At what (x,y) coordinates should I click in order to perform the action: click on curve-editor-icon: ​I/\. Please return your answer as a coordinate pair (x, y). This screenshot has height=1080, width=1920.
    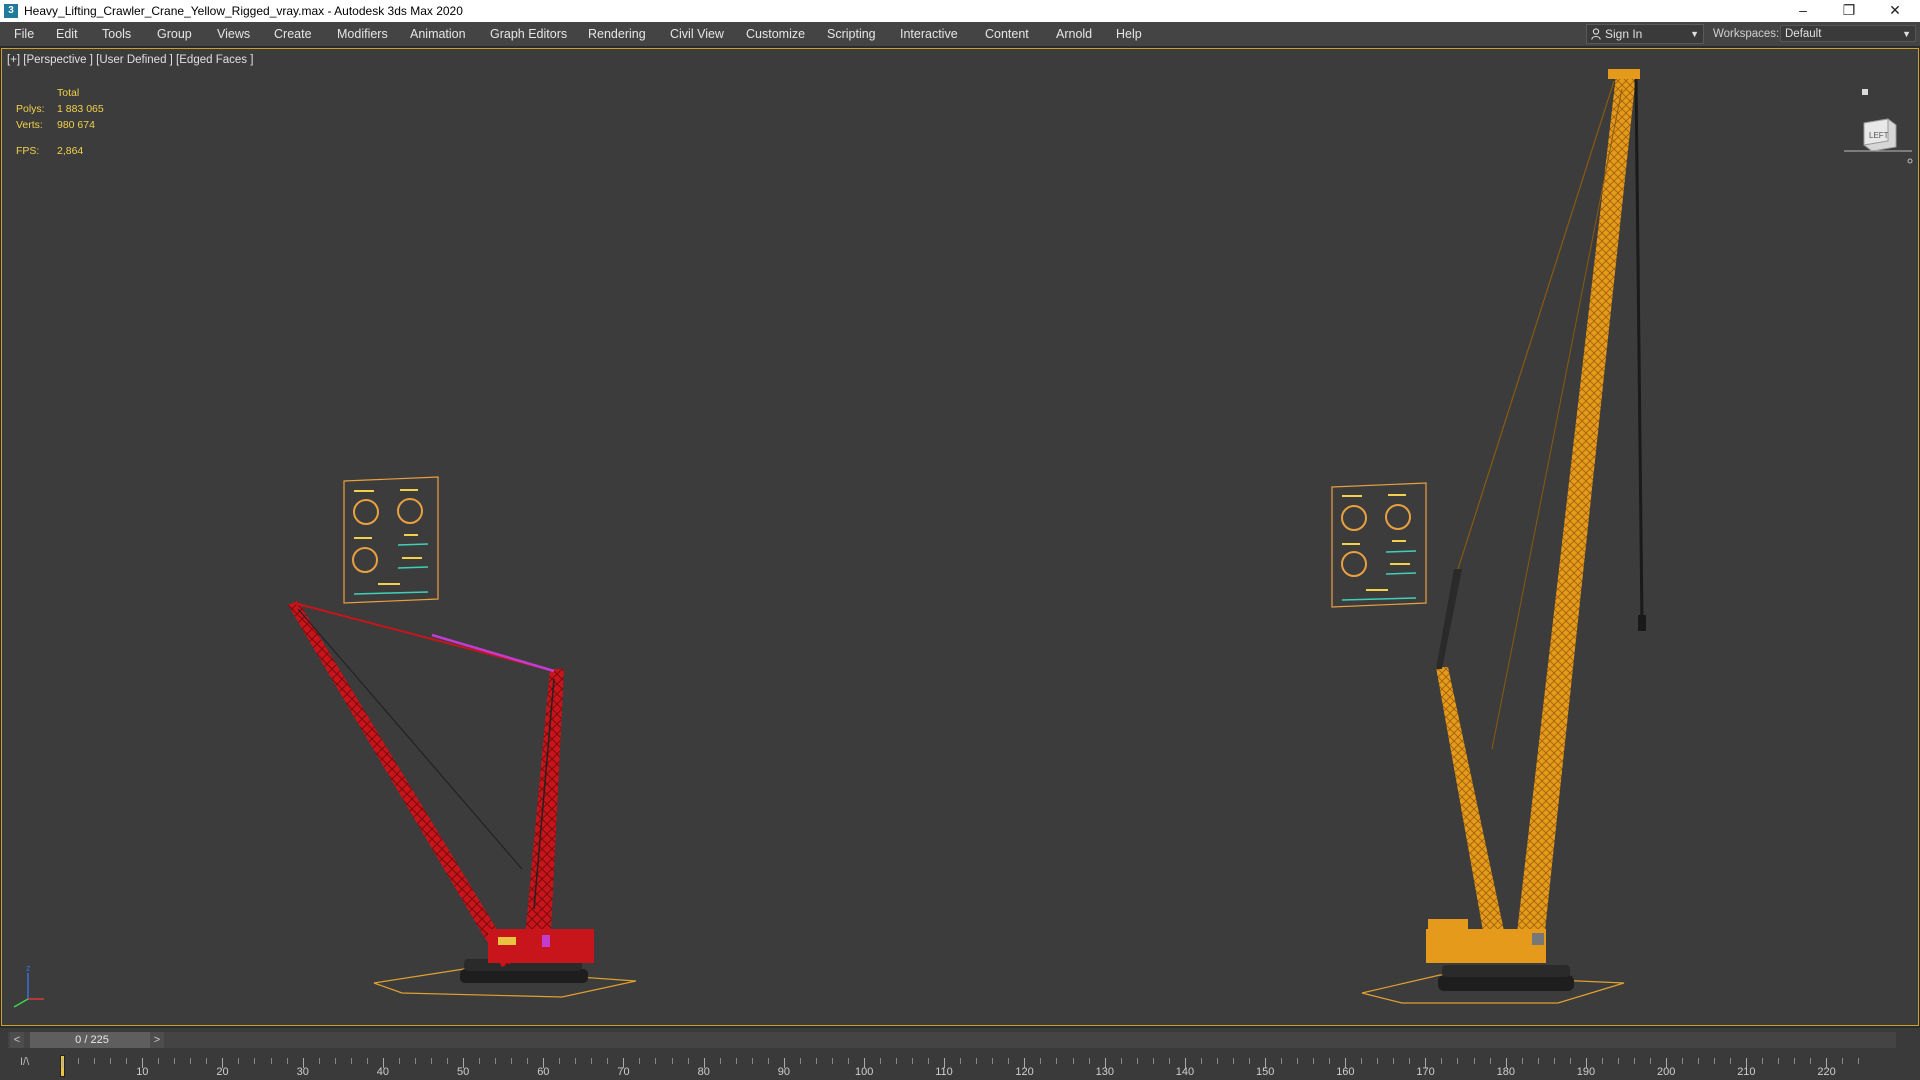
    Looking at the image, I should click on (24, 1062).